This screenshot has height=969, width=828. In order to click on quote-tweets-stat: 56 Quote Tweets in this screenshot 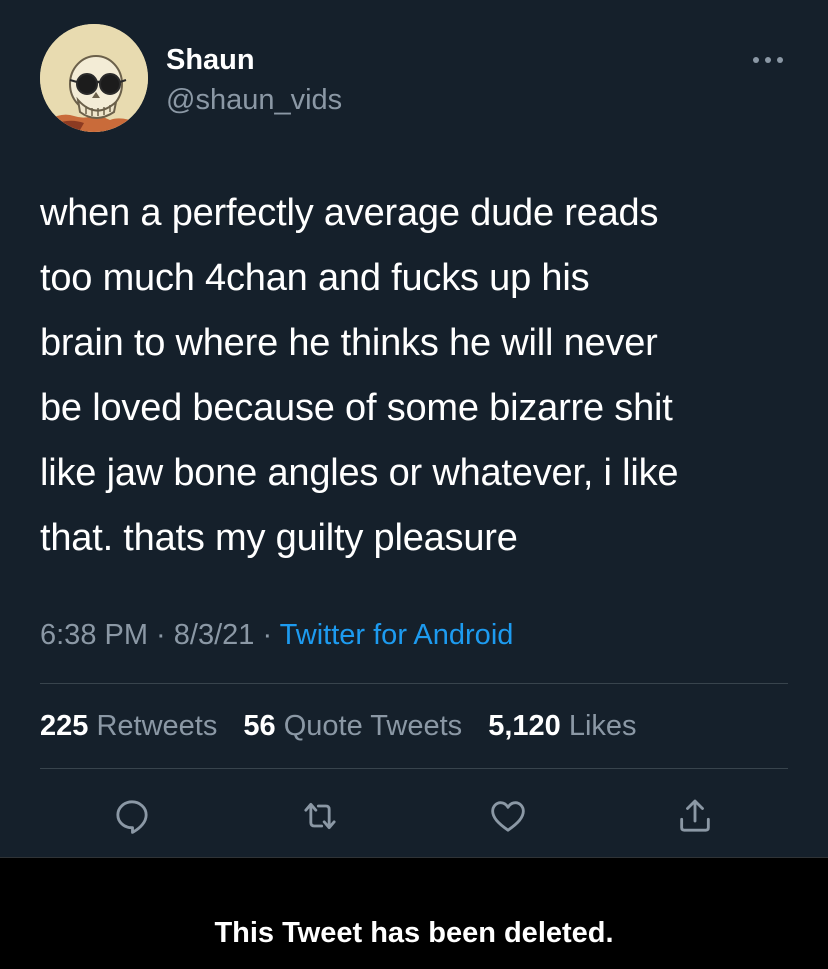, I will do `click(352, 726)`.